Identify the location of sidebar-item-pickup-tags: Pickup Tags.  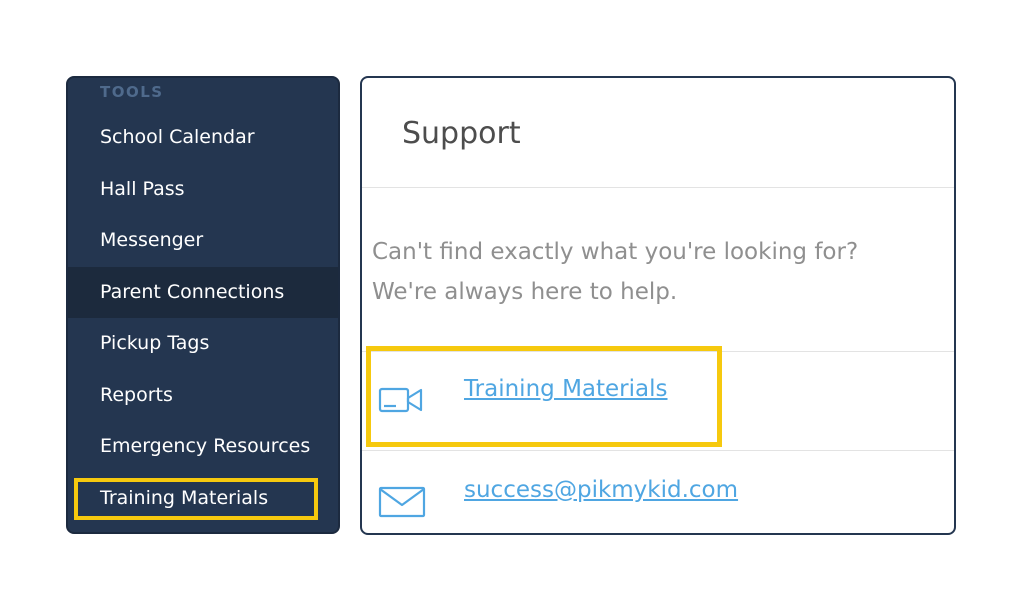
(203, 344).